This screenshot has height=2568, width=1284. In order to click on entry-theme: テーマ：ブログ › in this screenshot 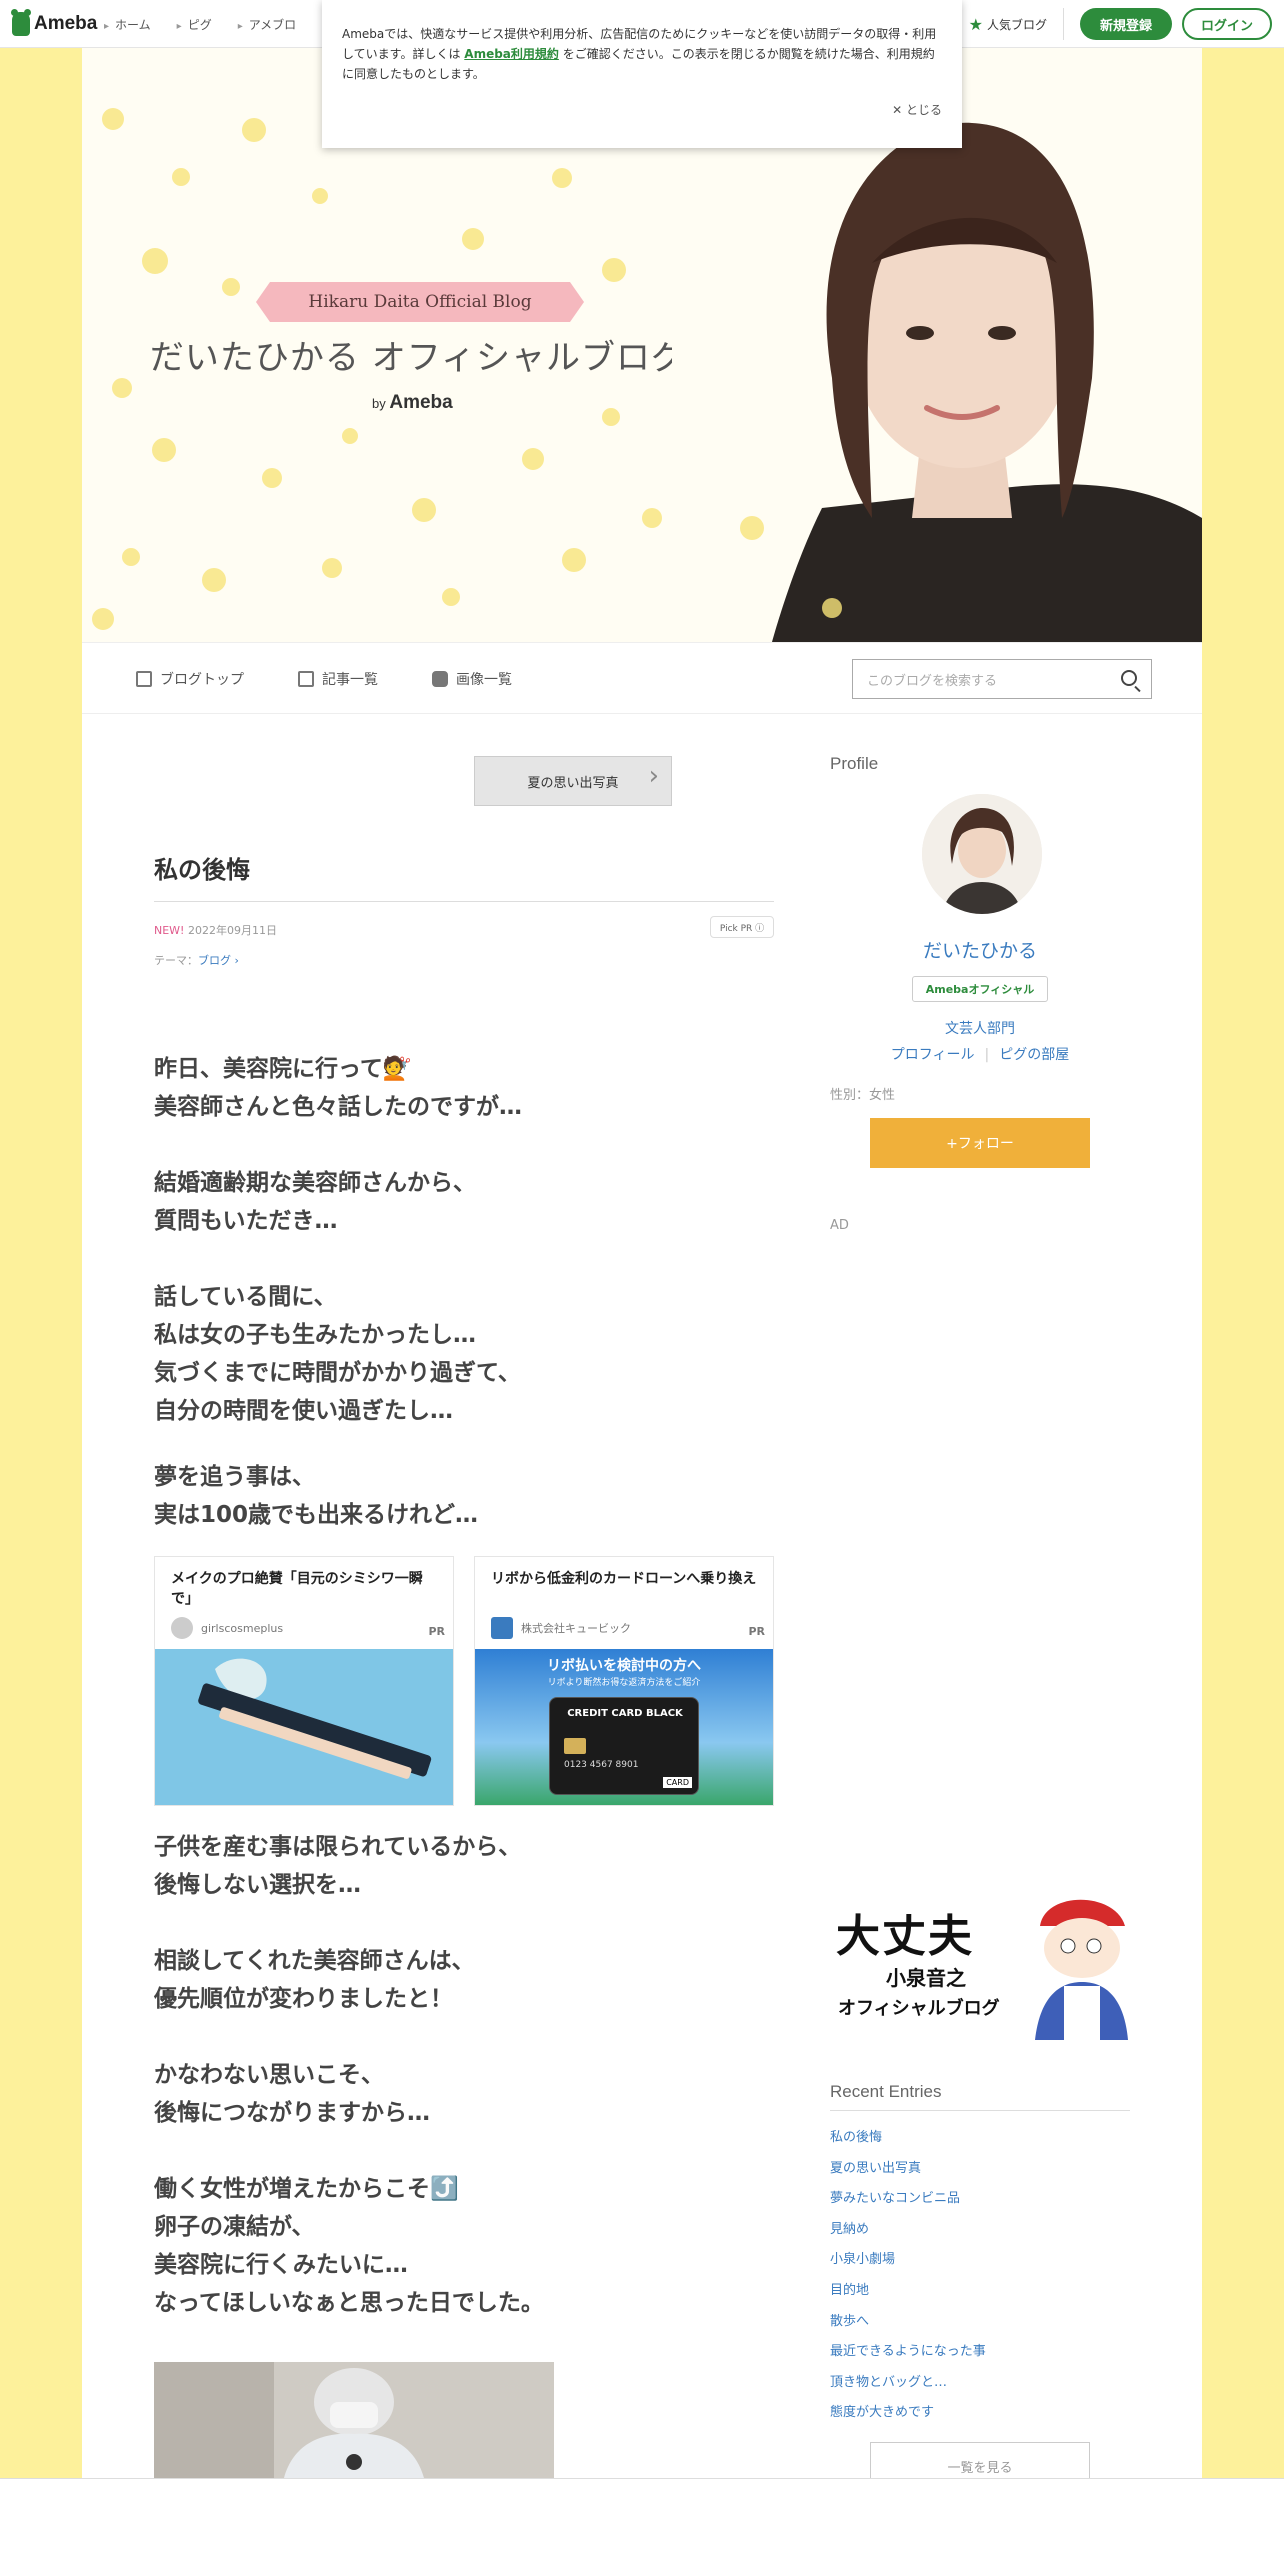, I will do `click(196, 960)`.